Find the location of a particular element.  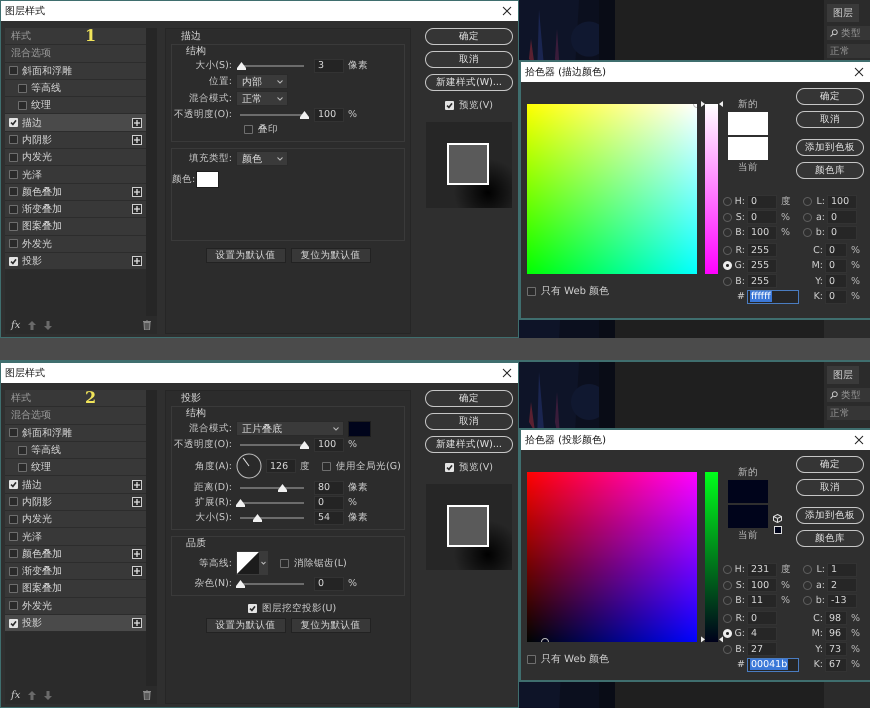

scrollbar-track is located at coordinates (151, 172).